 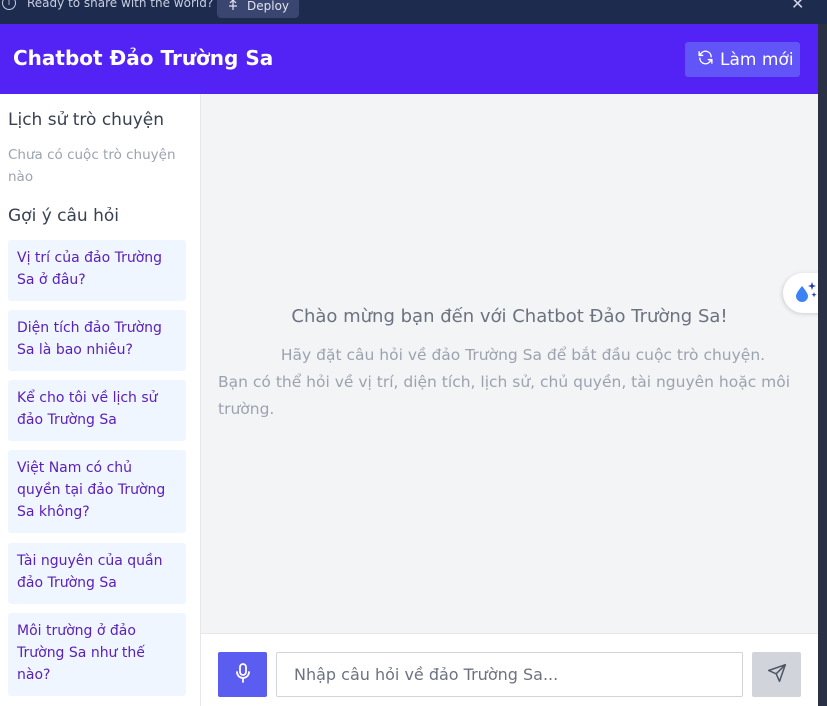 What do you see at coordinates (797, 6) in the screenshot?
I see `close-icon: ✕` at bounding box center [797, 6].